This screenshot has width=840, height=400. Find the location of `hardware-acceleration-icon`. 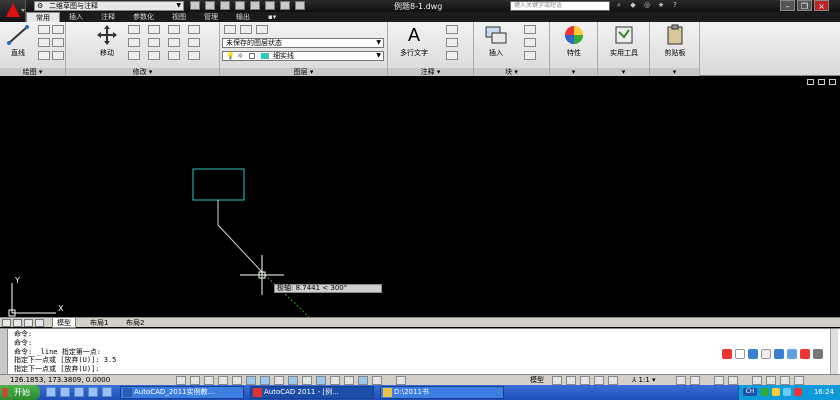

hardware-acceleration-icon is located at coordinates (757, 380).